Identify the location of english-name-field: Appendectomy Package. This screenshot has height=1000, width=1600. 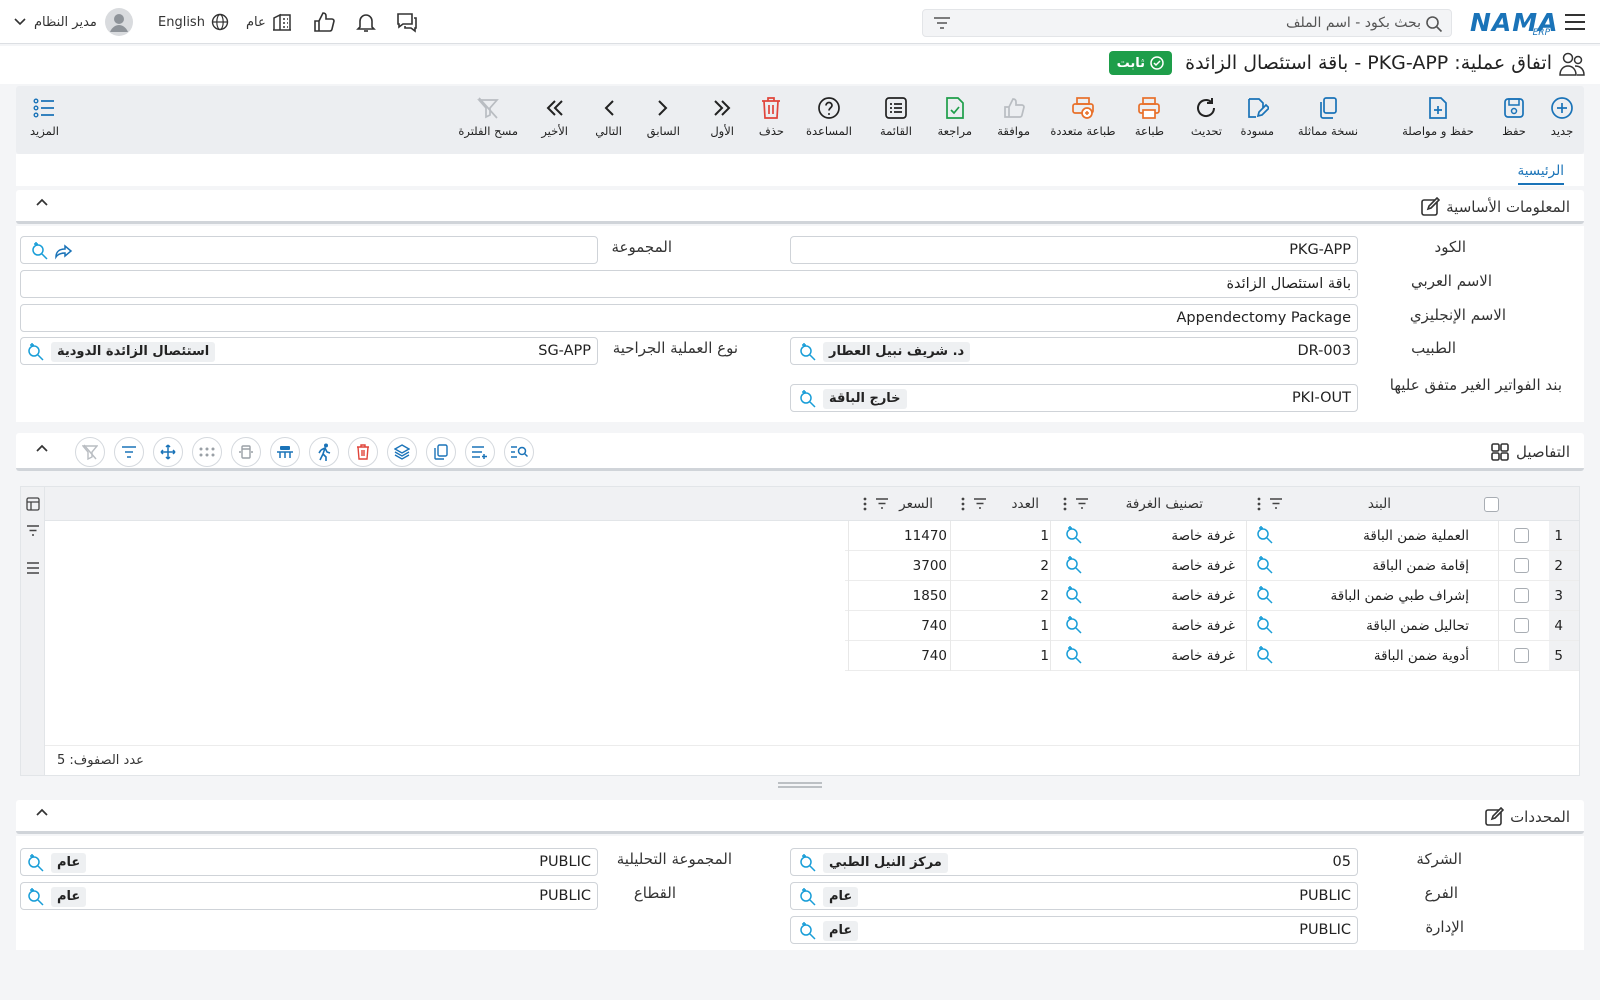
(689, 318).